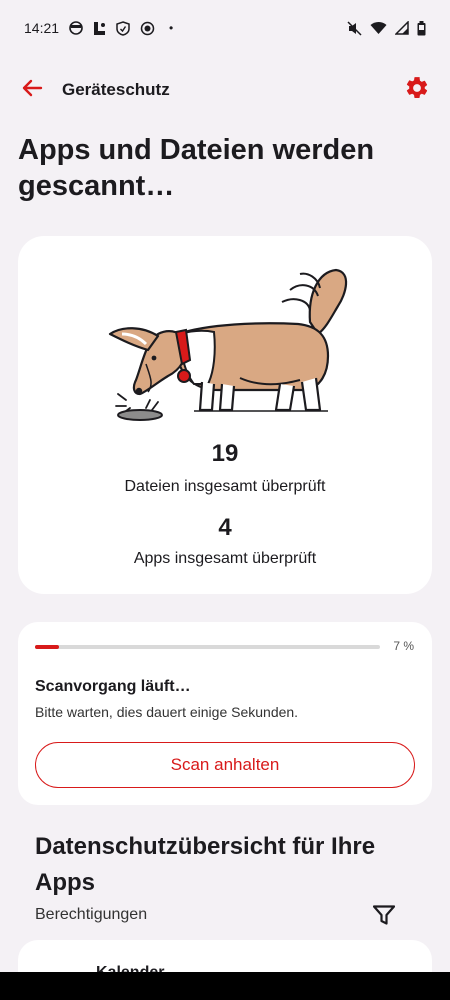 The image size is (450, 1000). What do you see at coordinates (225, 486) in the screenshot?
I see `files-label: Dateien insgesamt überprüft` at bounding box center [225, 486].